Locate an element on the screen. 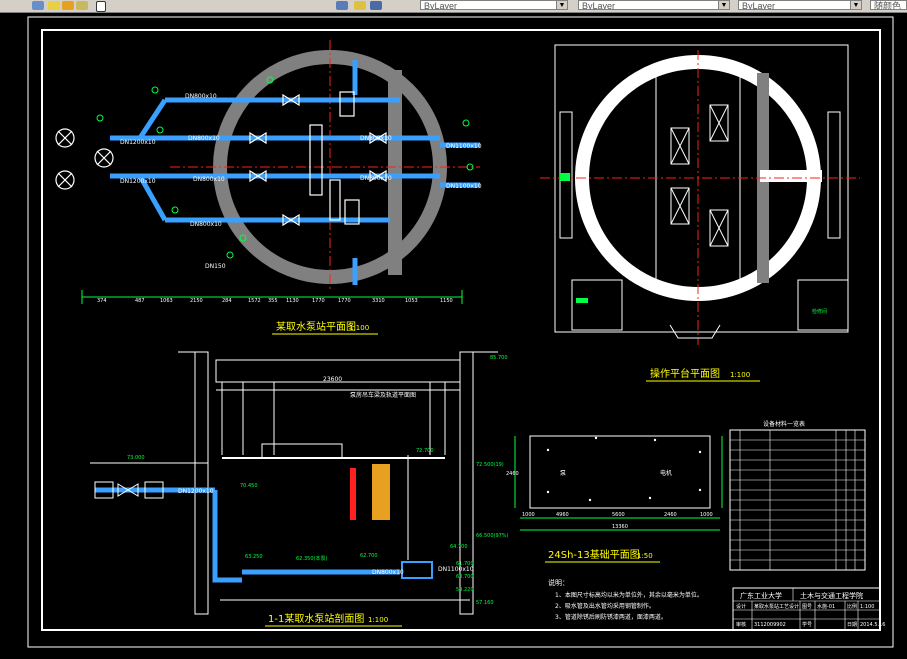  plot-style-value: 随颜色 is located at coordinates (888, 5).